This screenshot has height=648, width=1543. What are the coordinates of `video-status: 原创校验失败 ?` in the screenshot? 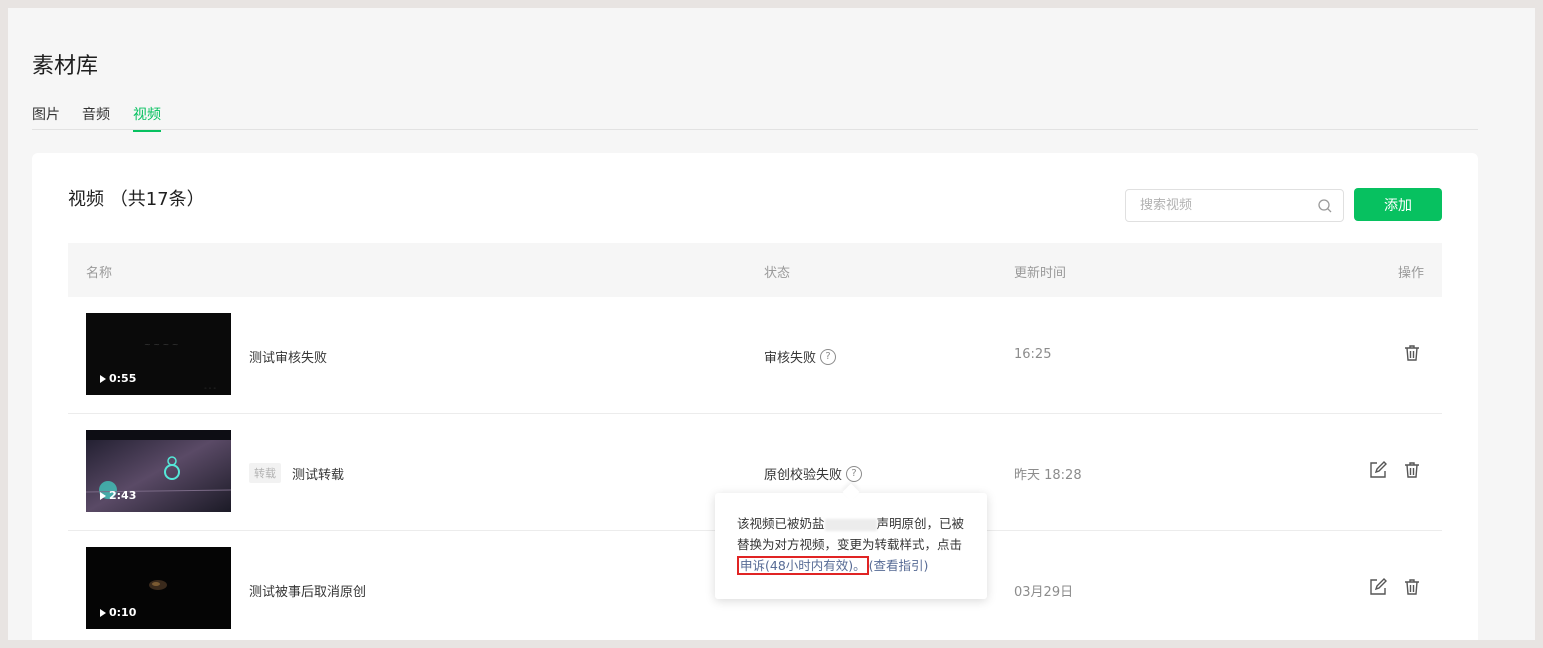 It's located at (813, 473).